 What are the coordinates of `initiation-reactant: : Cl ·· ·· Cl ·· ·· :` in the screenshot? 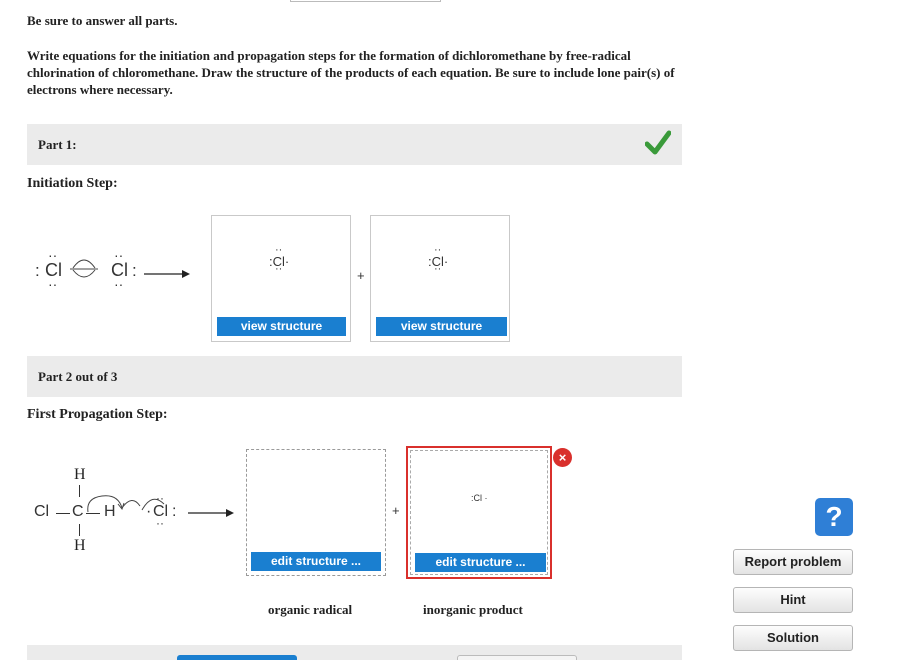 It's located at (115, 272).